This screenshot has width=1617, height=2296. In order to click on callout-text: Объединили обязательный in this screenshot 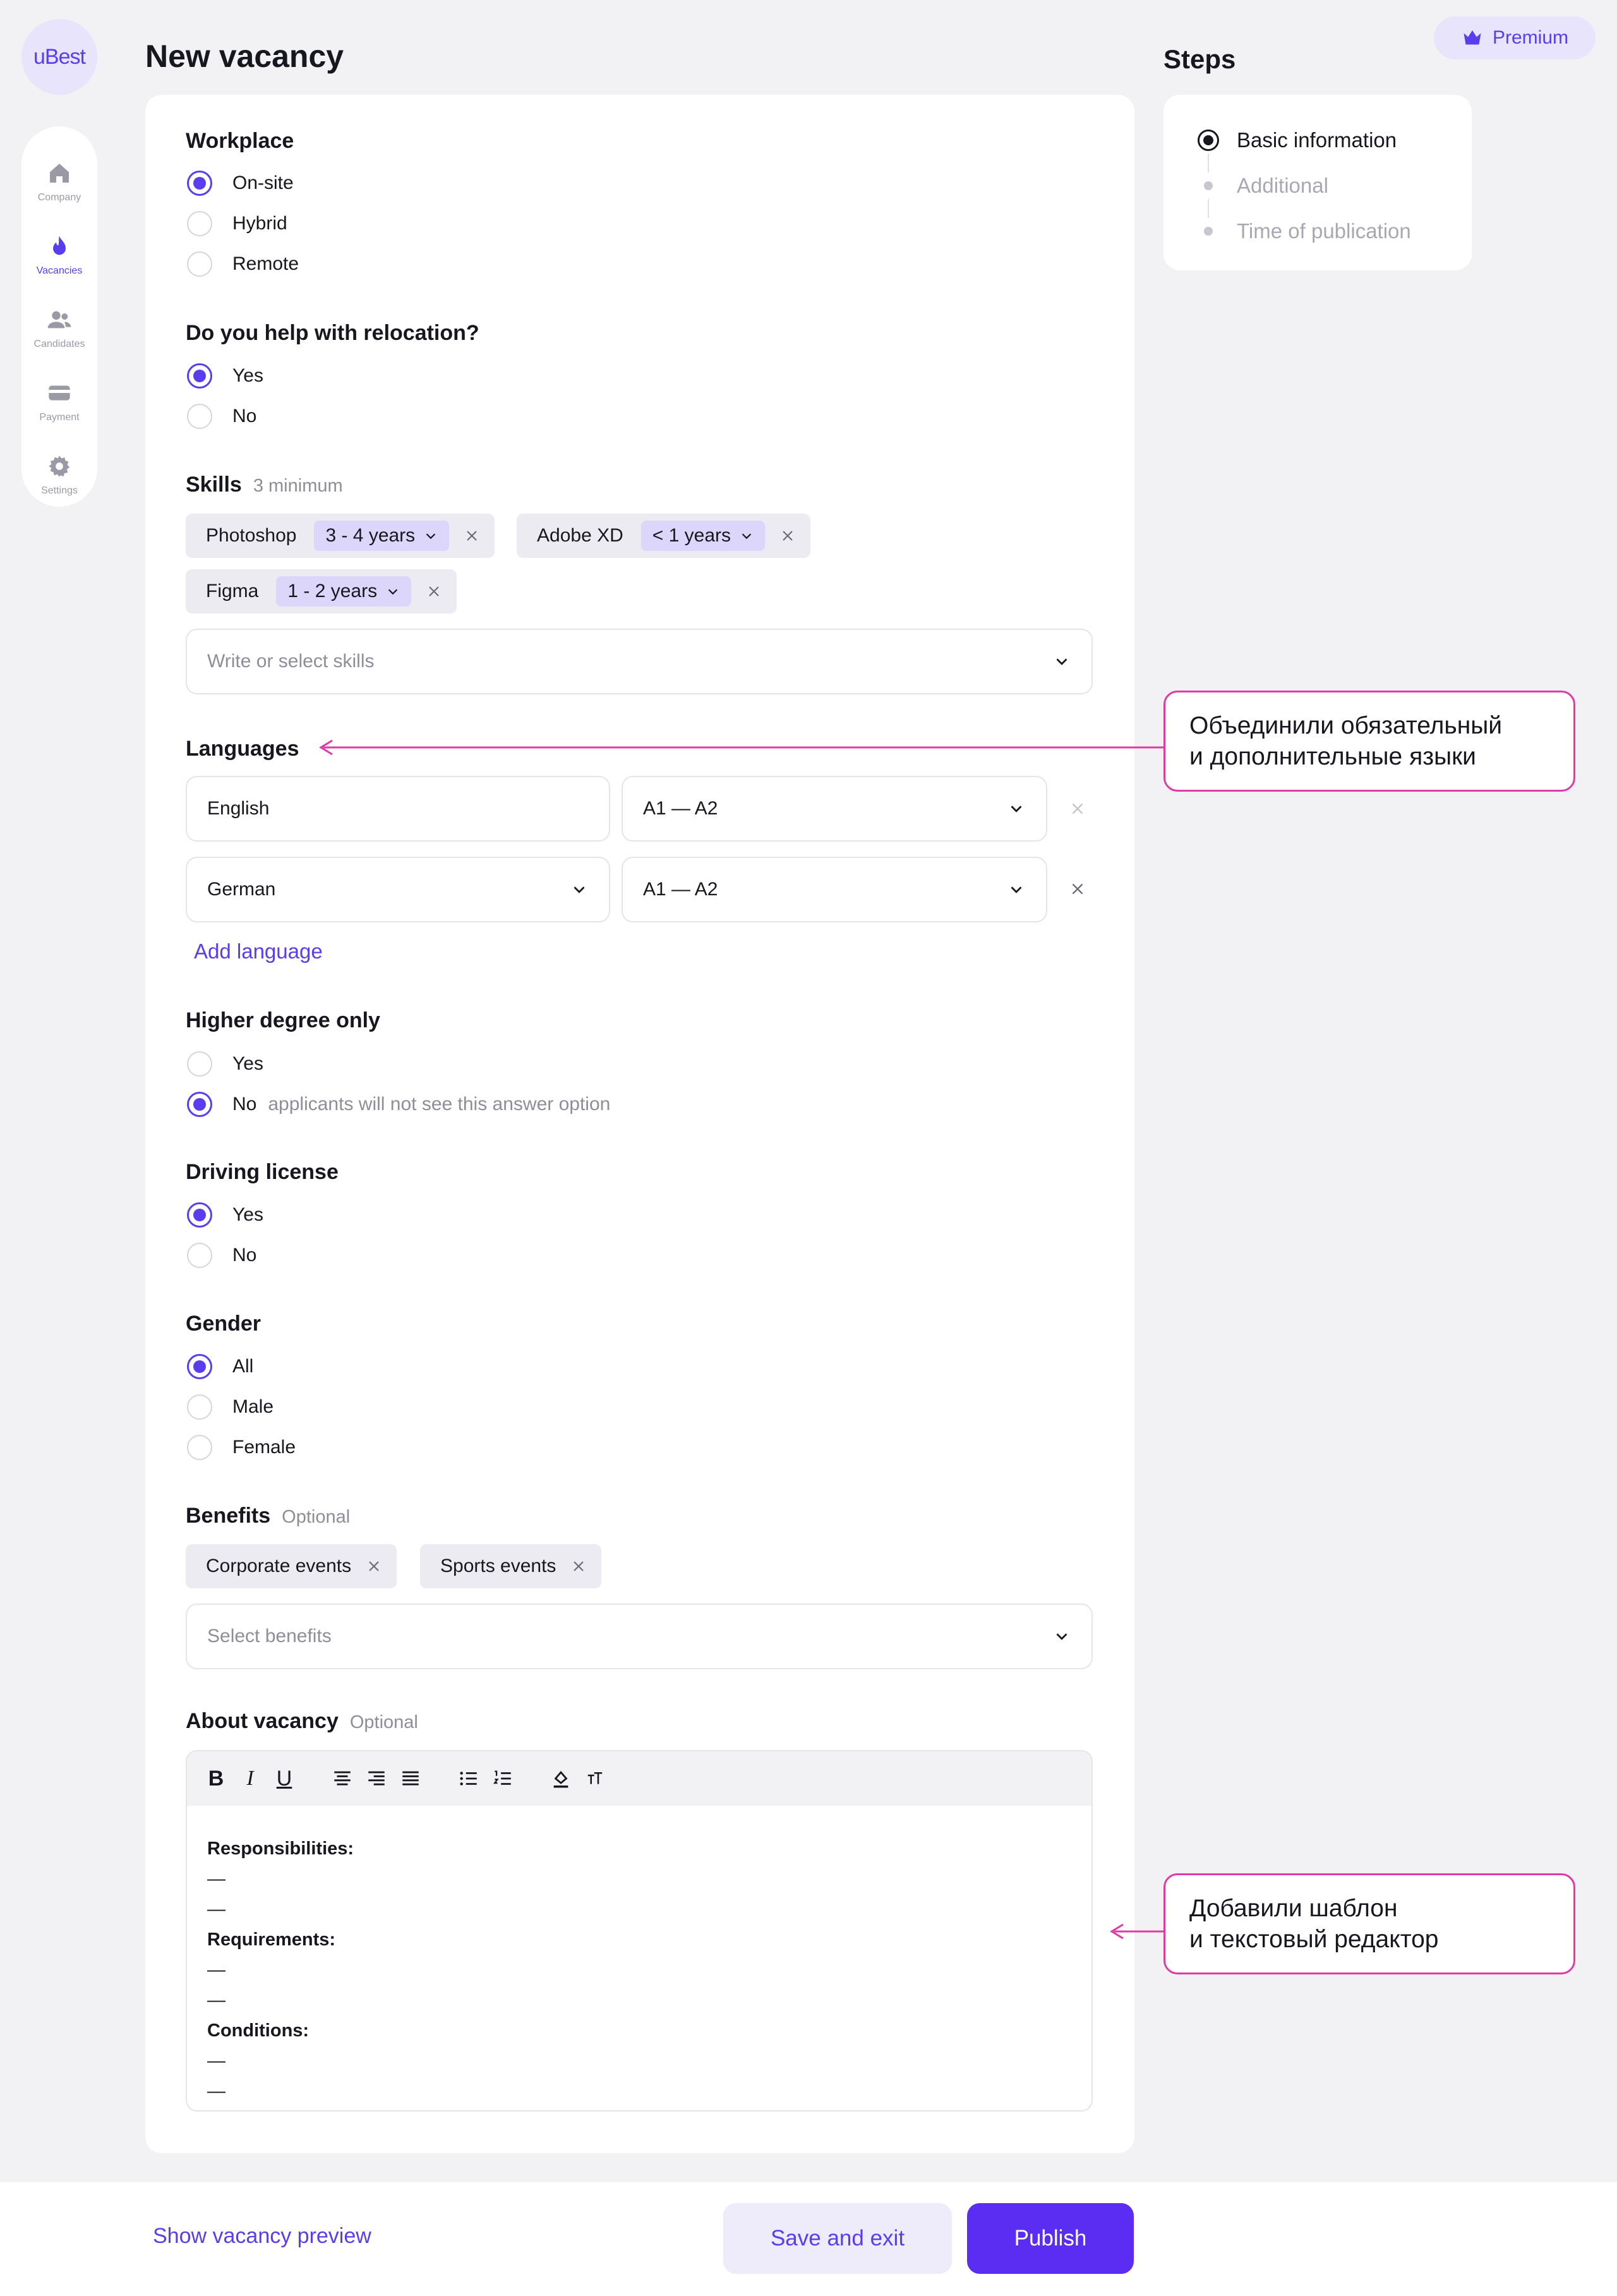, I will do `click(1346, 725)`.